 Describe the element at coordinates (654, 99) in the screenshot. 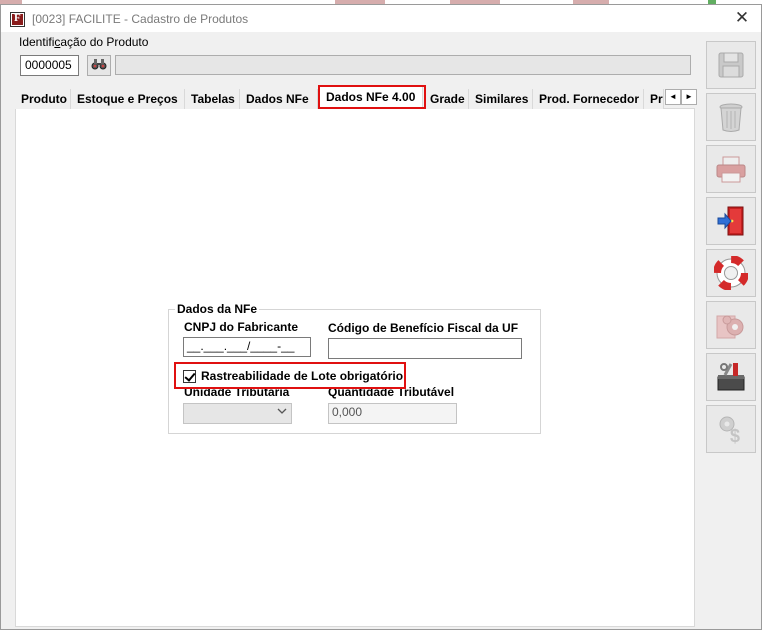

I see `tab-truncated: Pr` at that location.